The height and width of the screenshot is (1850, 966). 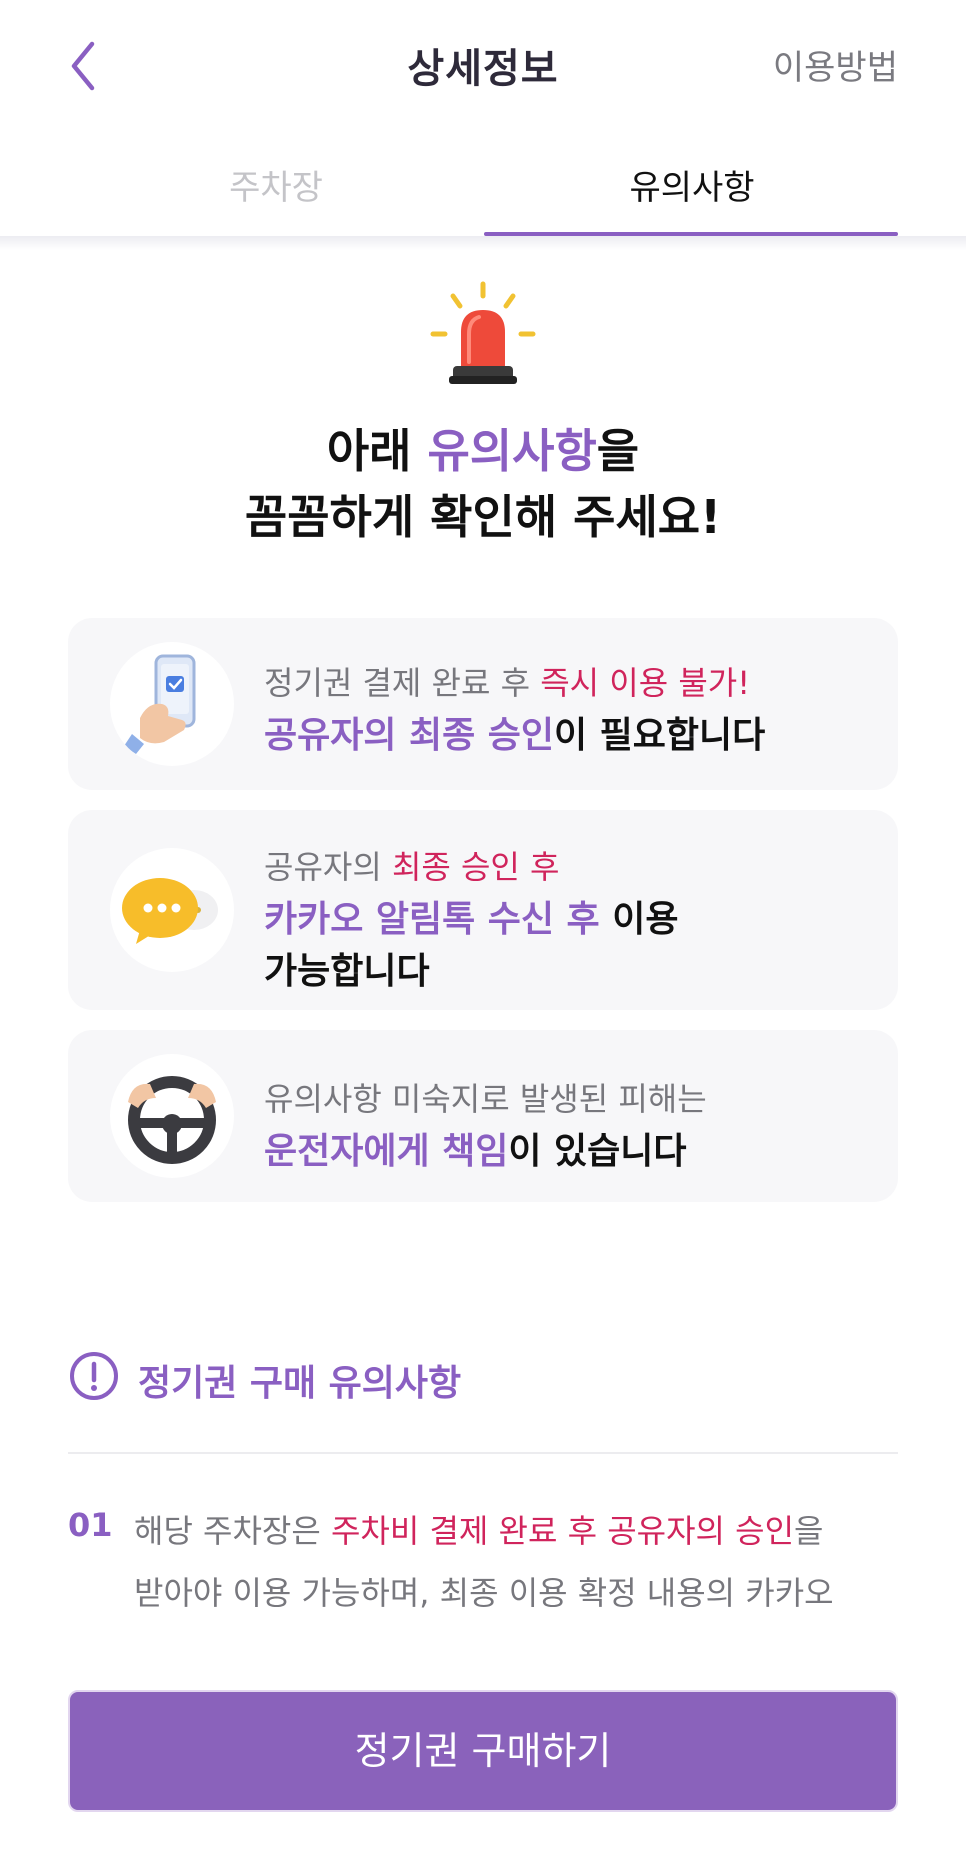 I want to click on card-1-line-1-plain: 정기권 결제 완료 후, so click(x=402, y=683).